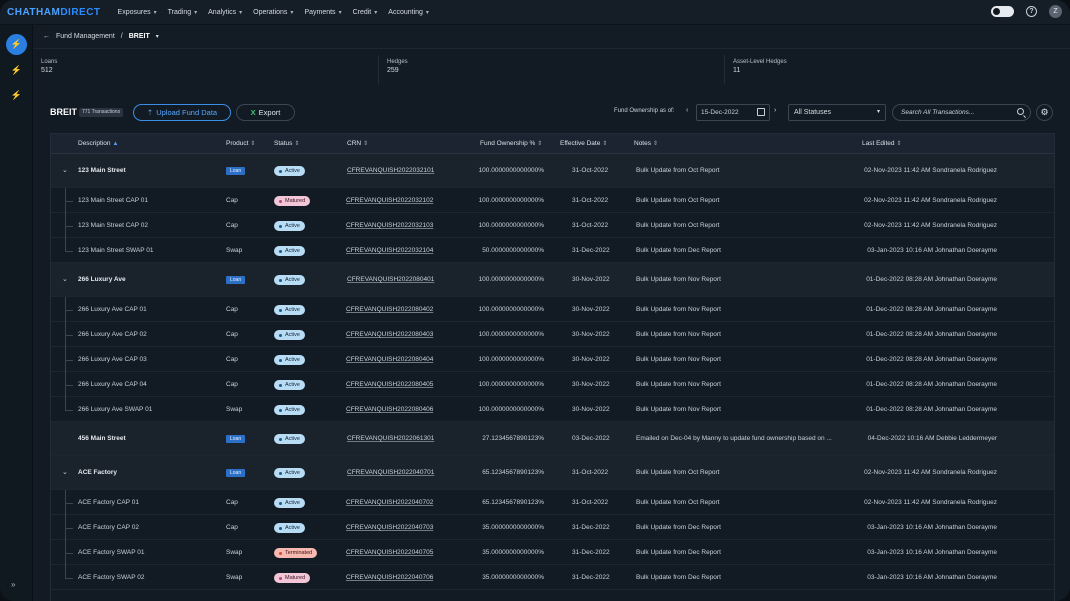  What do you see at coordinates (389, 359) in the screenshot?
I see `crn-link: CFREVANQUISH2022080404` at bounding box center [389, 359].